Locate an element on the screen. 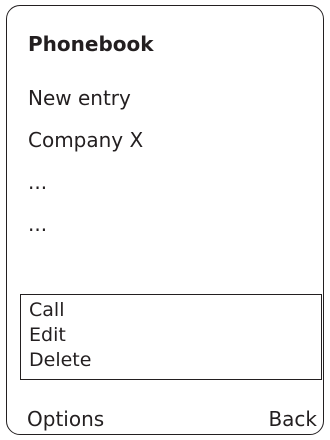  phonebook-entry-new: New entry is located at coordinates (79, 98).